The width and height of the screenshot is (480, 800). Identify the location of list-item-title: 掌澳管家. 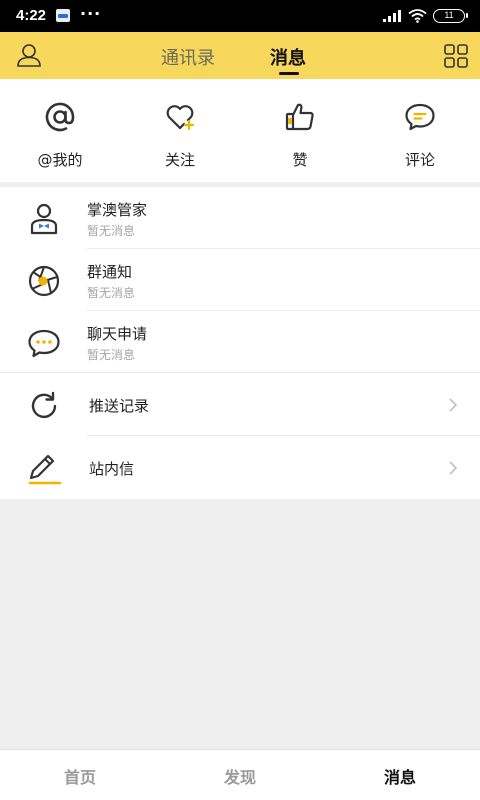
(117, 210).